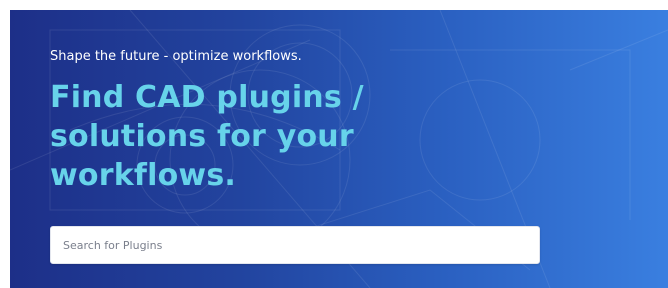  I want to click on hero-tagline: Shape the future - optimize workflows., so click(176, 56).